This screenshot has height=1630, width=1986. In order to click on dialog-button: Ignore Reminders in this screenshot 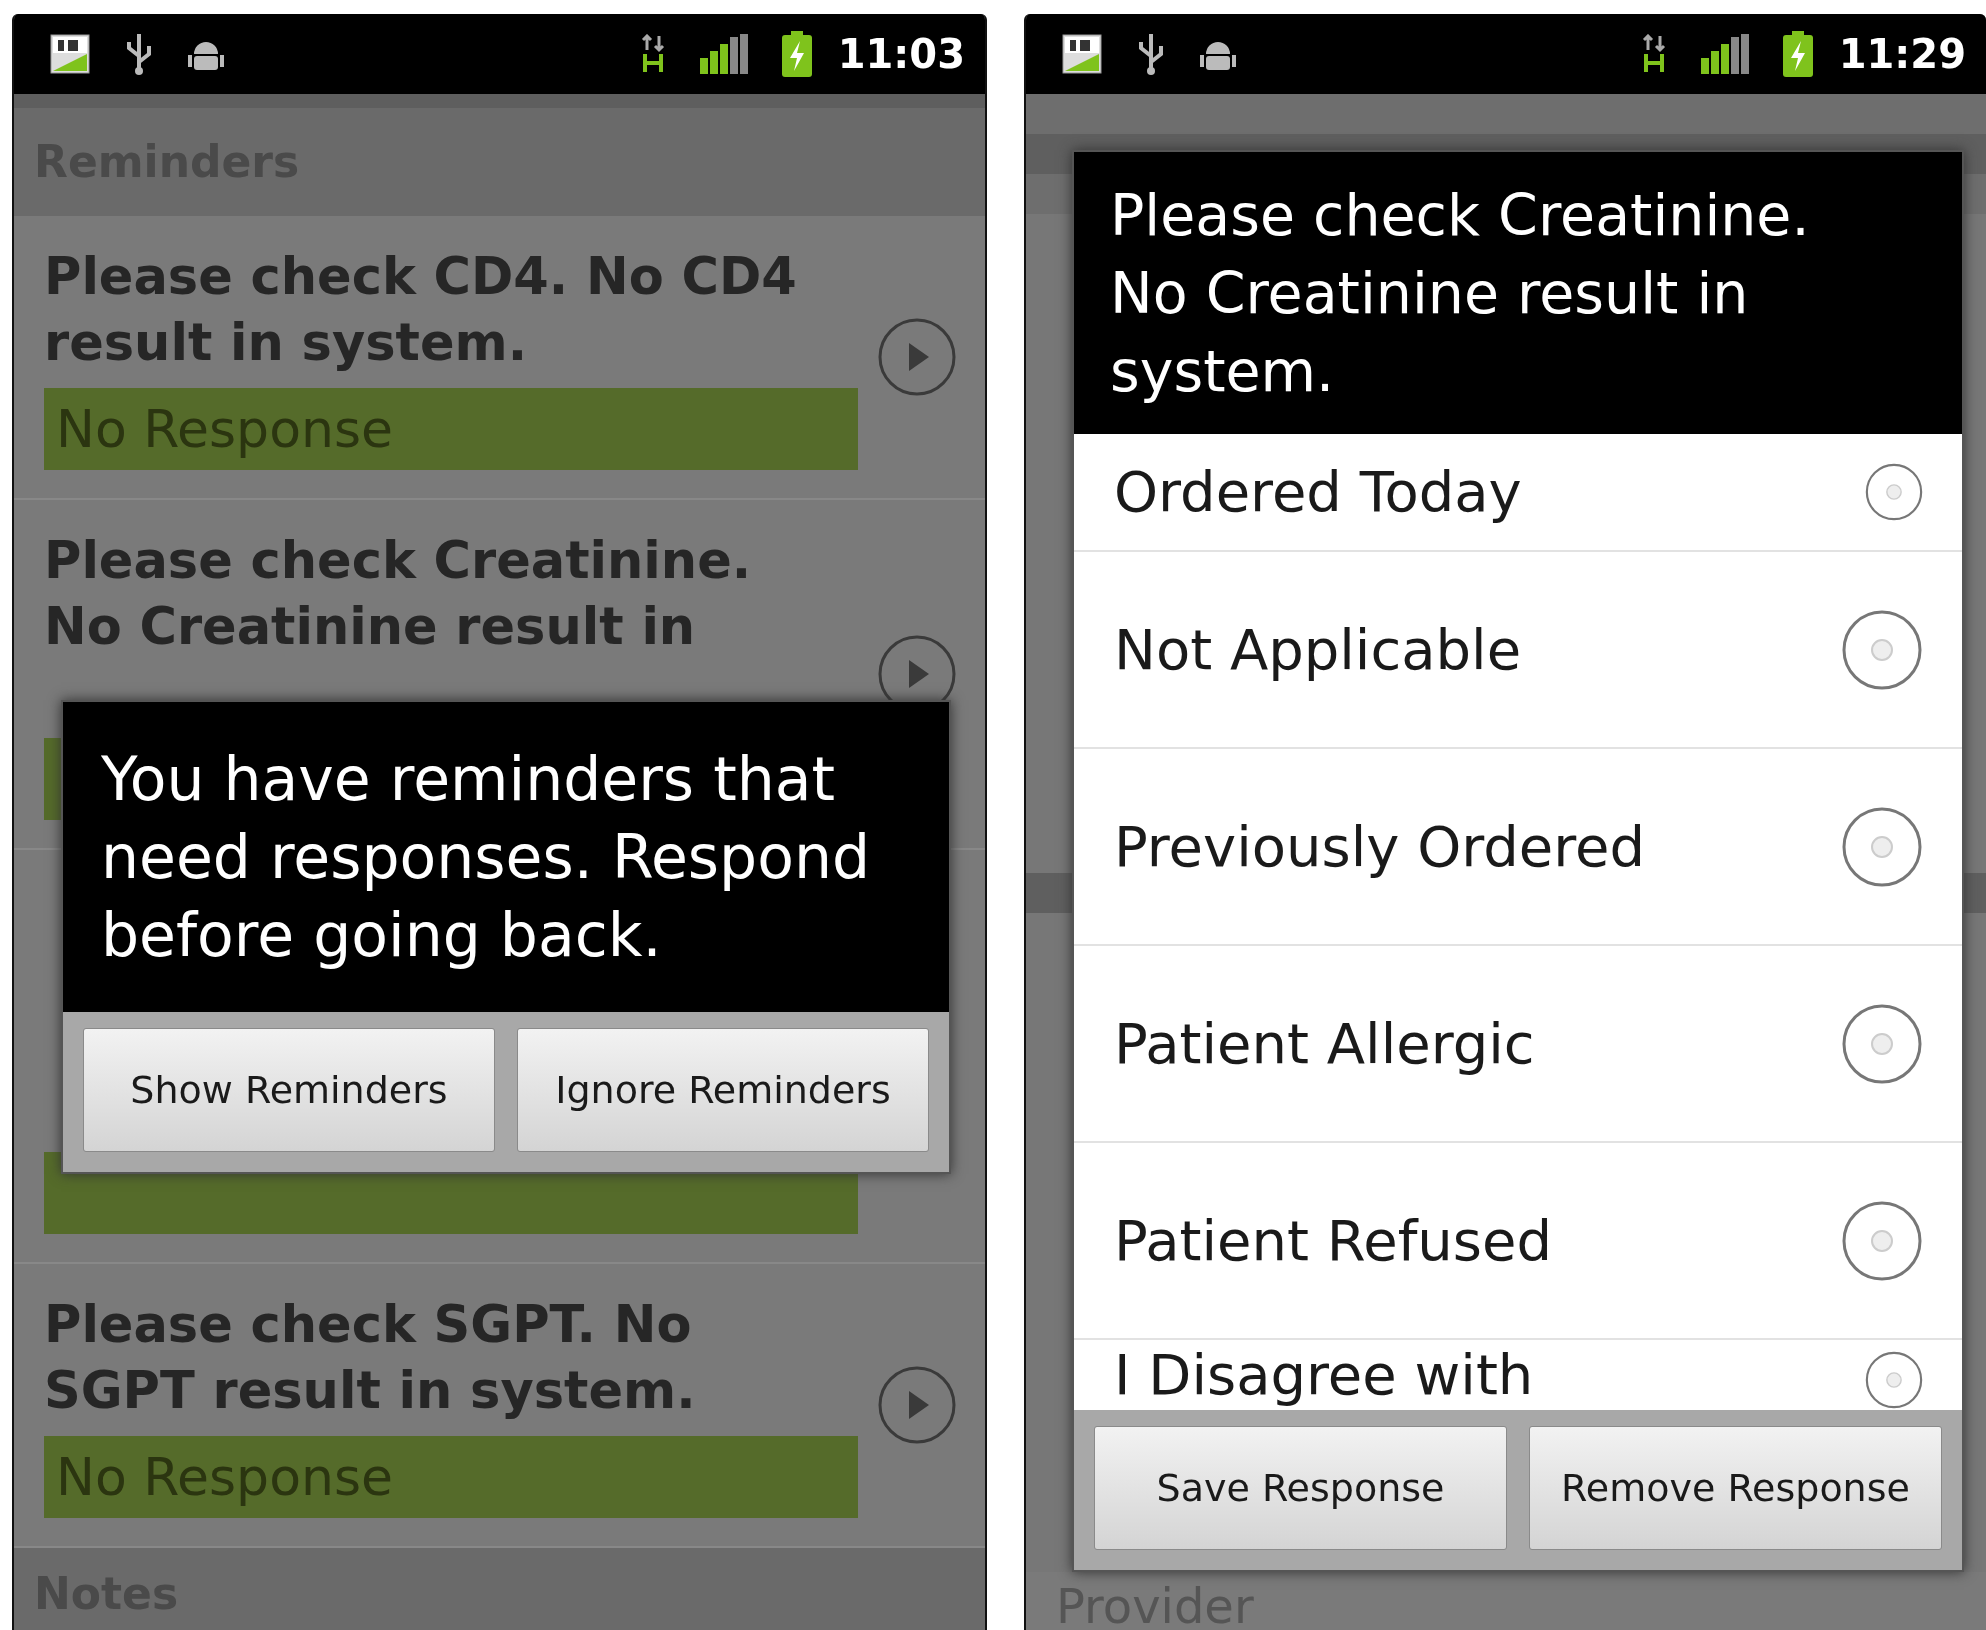, I will do `click(723, 1090)`.